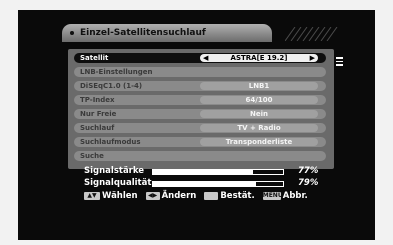 The width and height of the screenshot is (393, 245). I want to click on select-hint: ▲▼ Wählen, so click(111, 196).